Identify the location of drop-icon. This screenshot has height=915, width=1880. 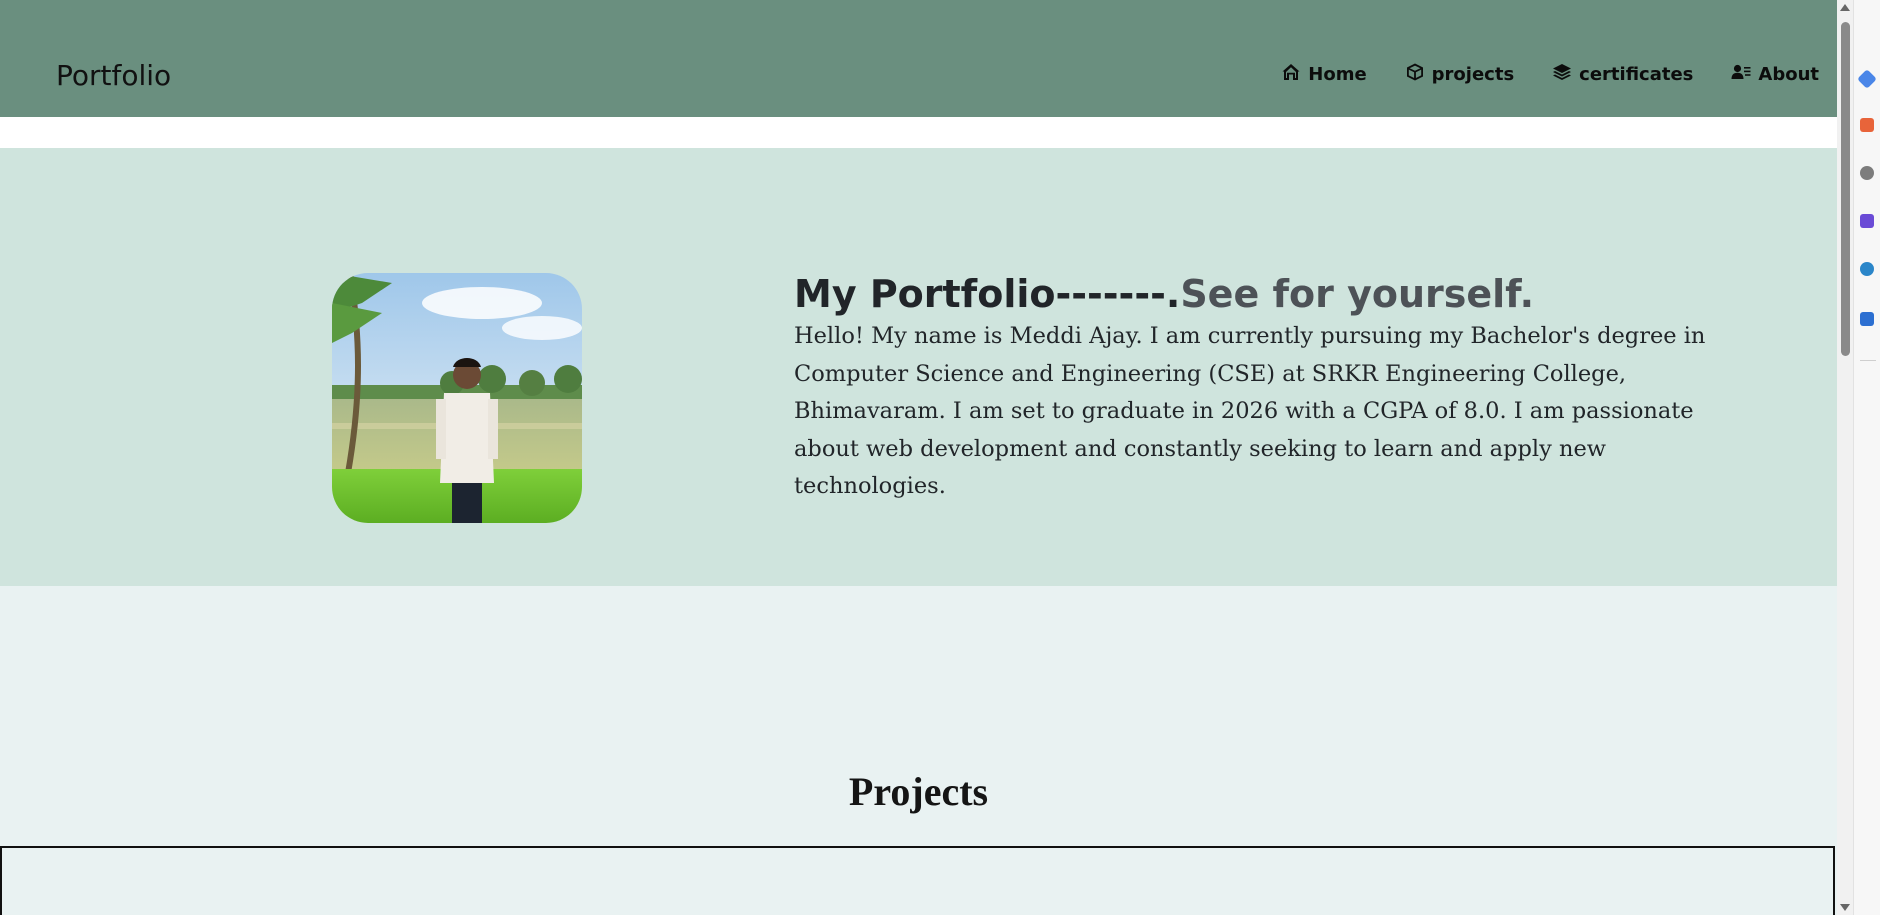
(1867, 319).